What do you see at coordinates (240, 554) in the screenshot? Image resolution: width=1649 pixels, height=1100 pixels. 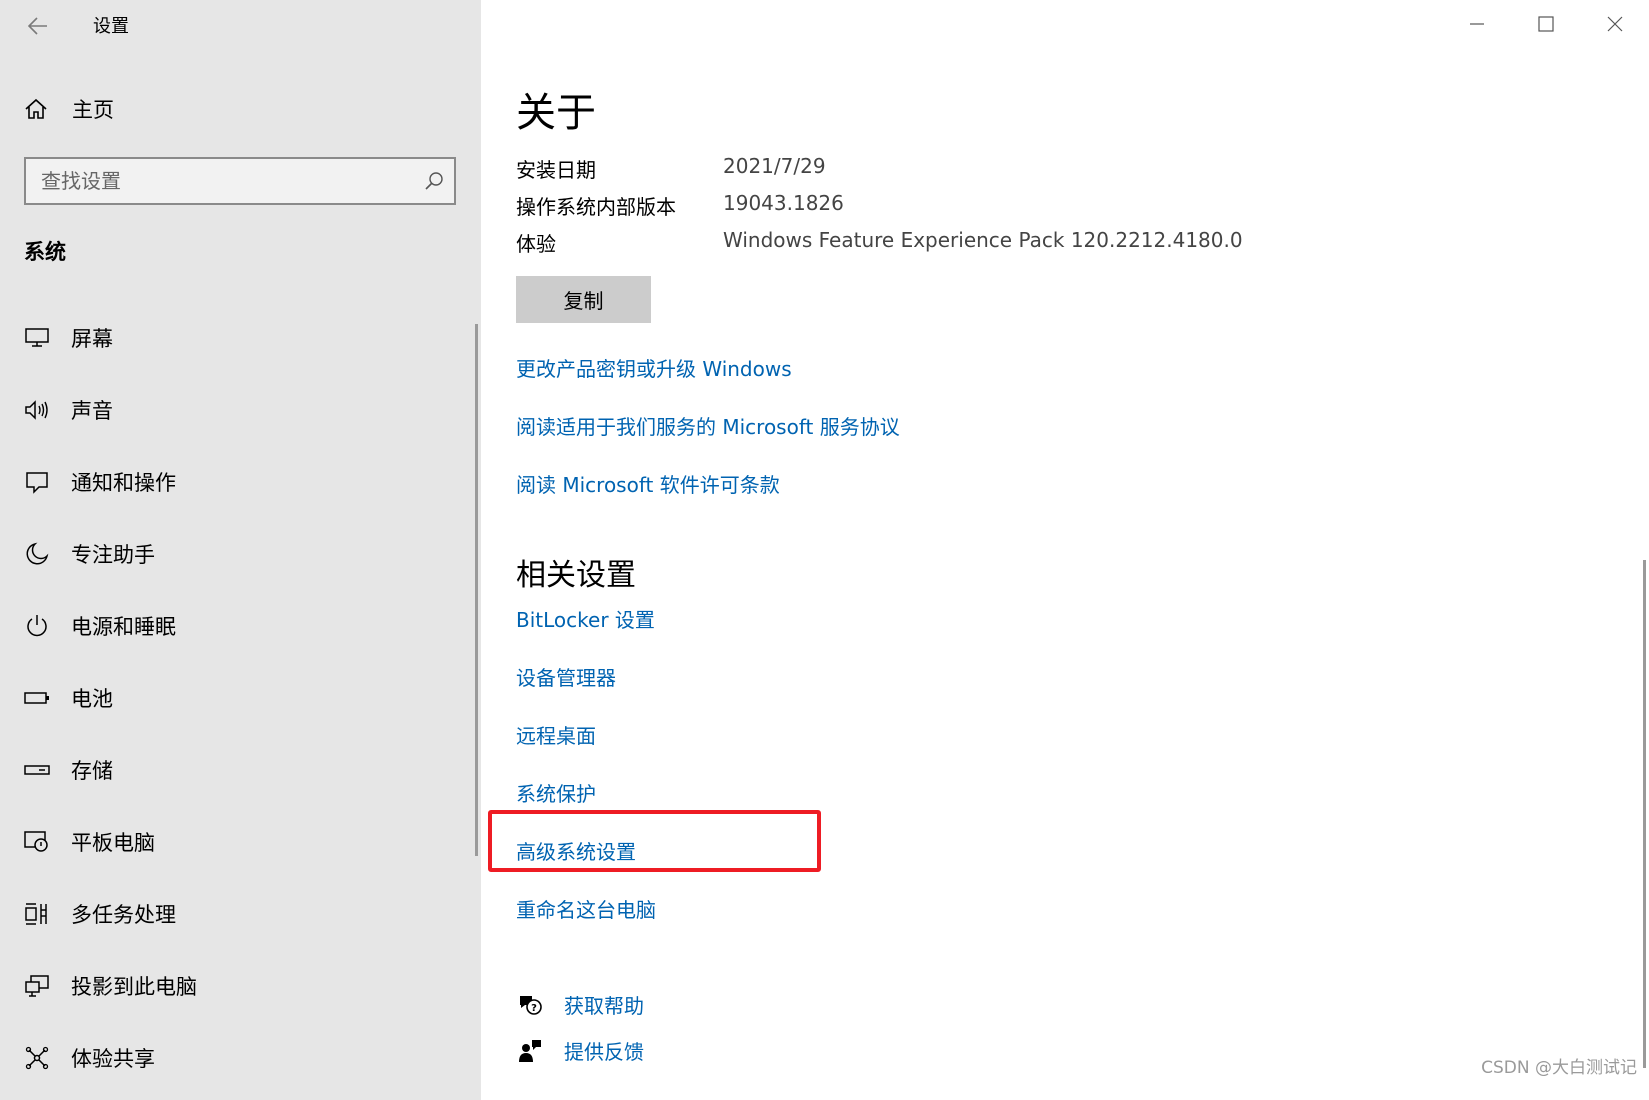 I see `sidebar-item-focus-assist: 专注助手` at bounding box center [240, 554].